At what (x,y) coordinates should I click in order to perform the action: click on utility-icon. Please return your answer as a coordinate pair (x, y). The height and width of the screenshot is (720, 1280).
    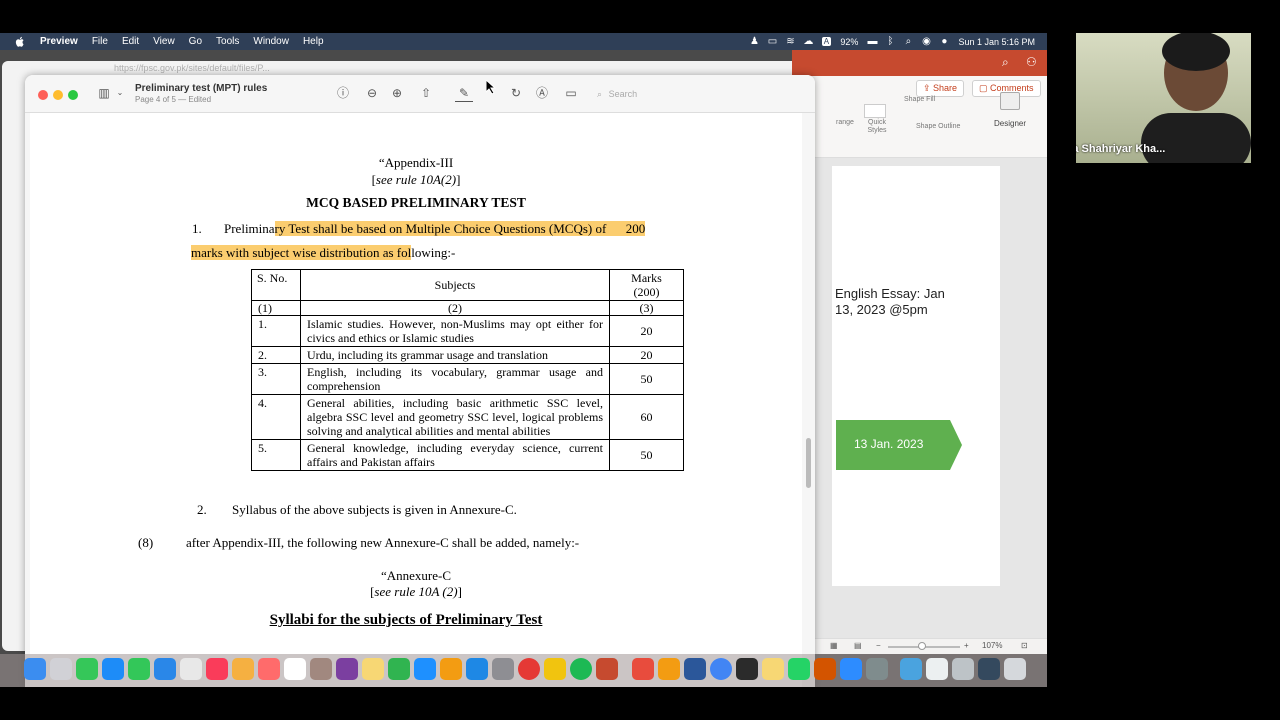
    Looking at the image, I should click on (825, 669).